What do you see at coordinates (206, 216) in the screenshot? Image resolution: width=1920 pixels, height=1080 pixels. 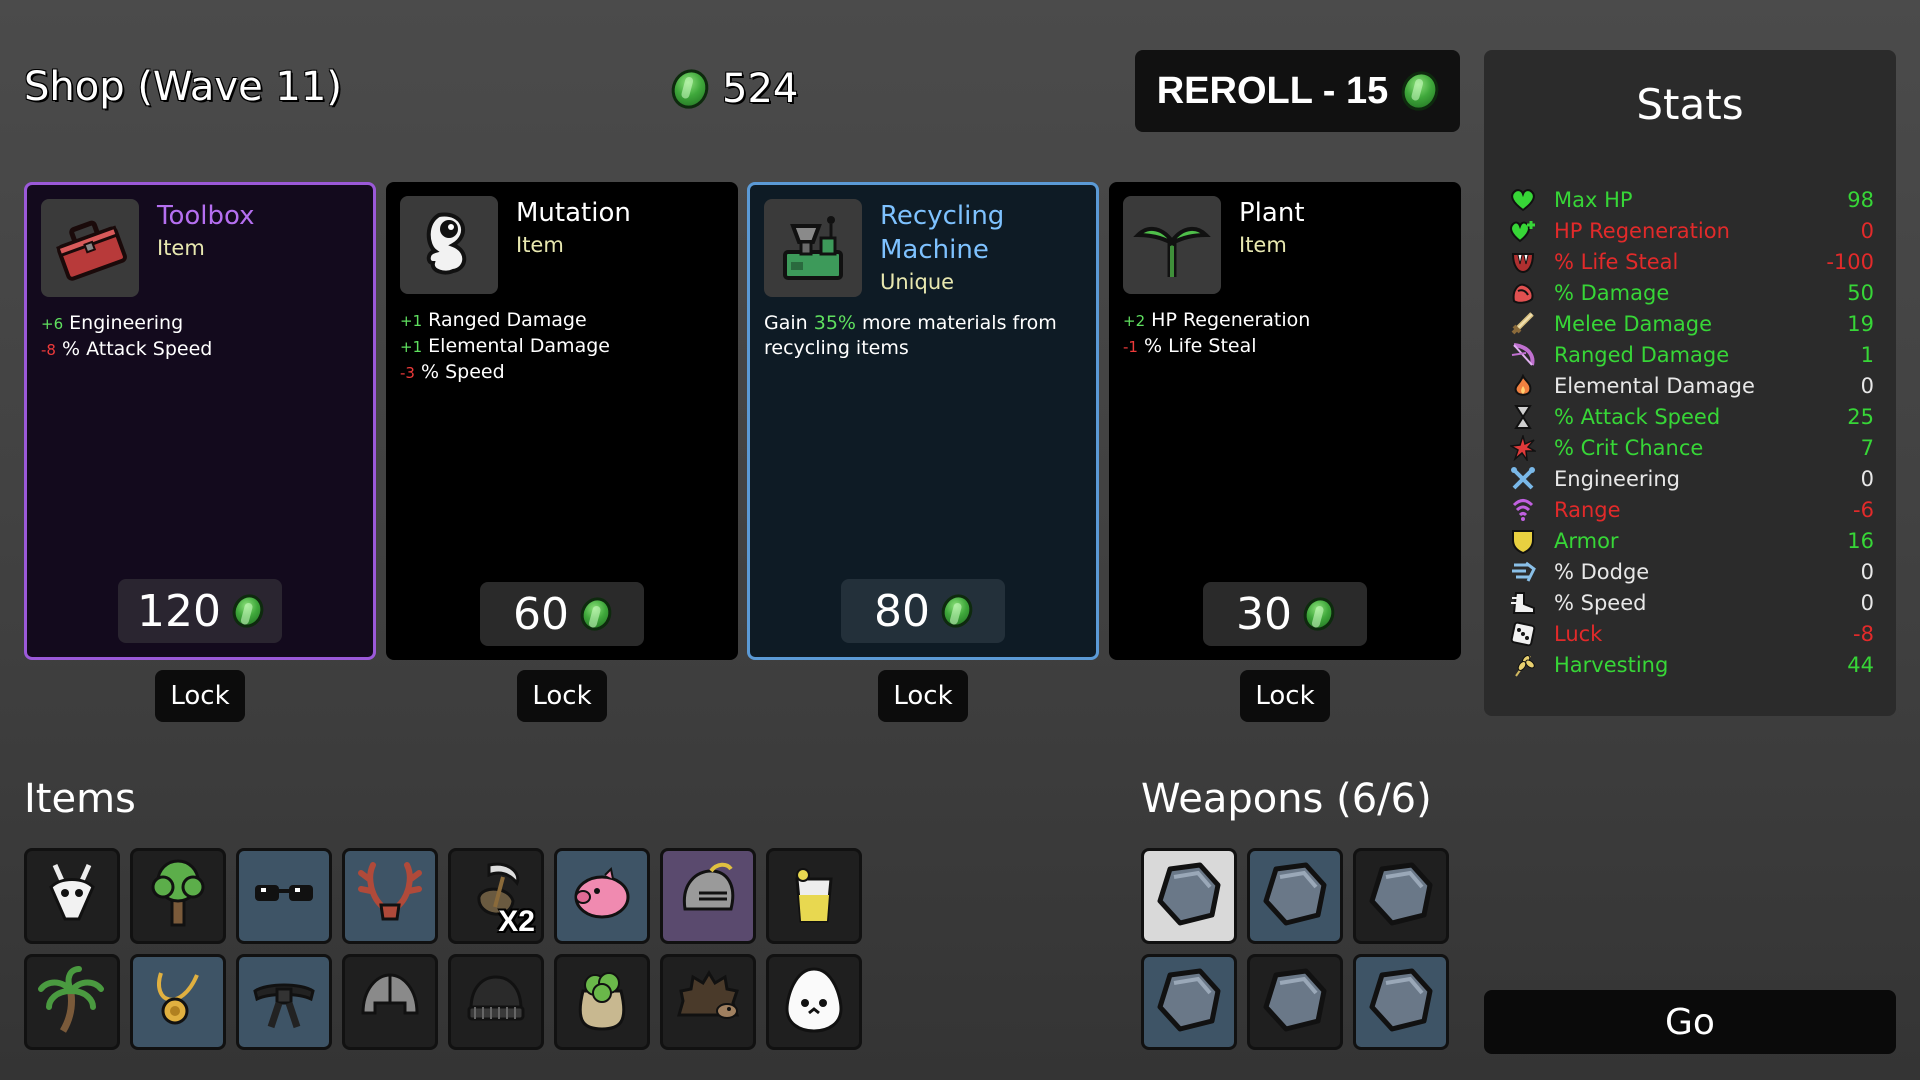 I see `item-name: Toolbox` at bounding box center [206, 216].